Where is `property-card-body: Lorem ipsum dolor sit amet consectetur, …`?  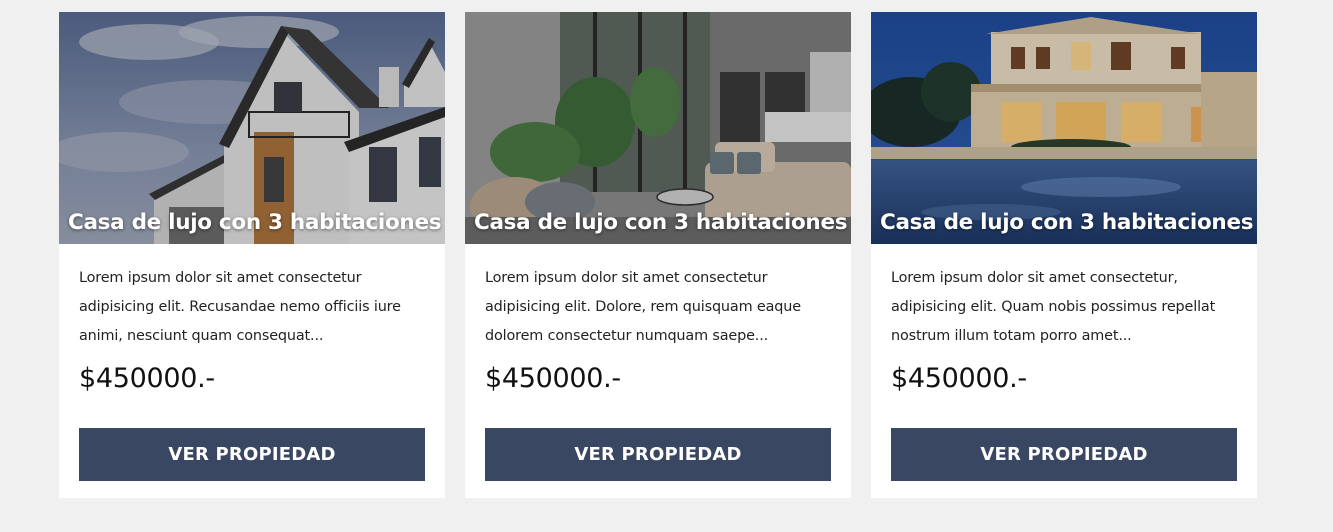
property-card-body: Lorem ipsum dolor sit amet consectetur, … is located at coordinates (1064, 371).